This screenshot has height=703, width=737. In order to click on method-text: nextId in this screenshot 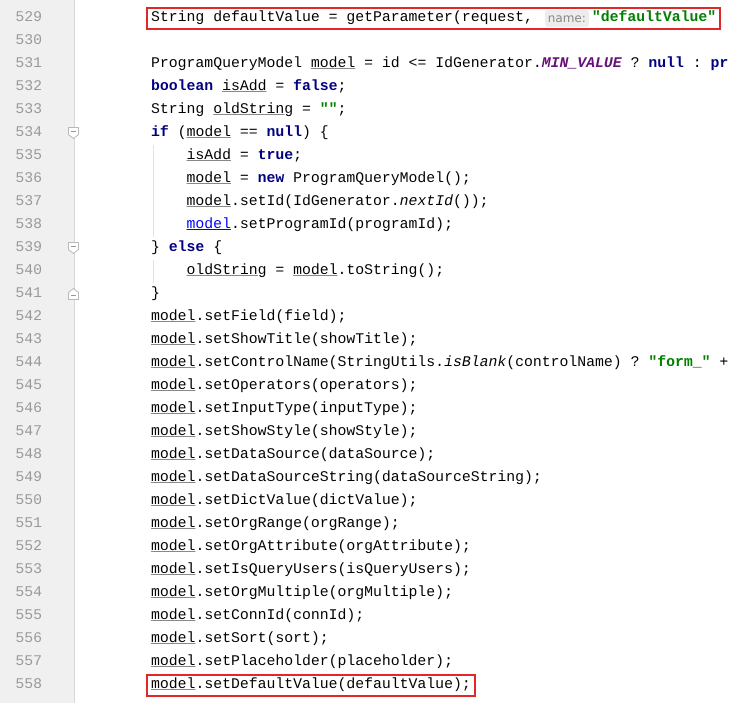, I will do `click(426, 202)`.